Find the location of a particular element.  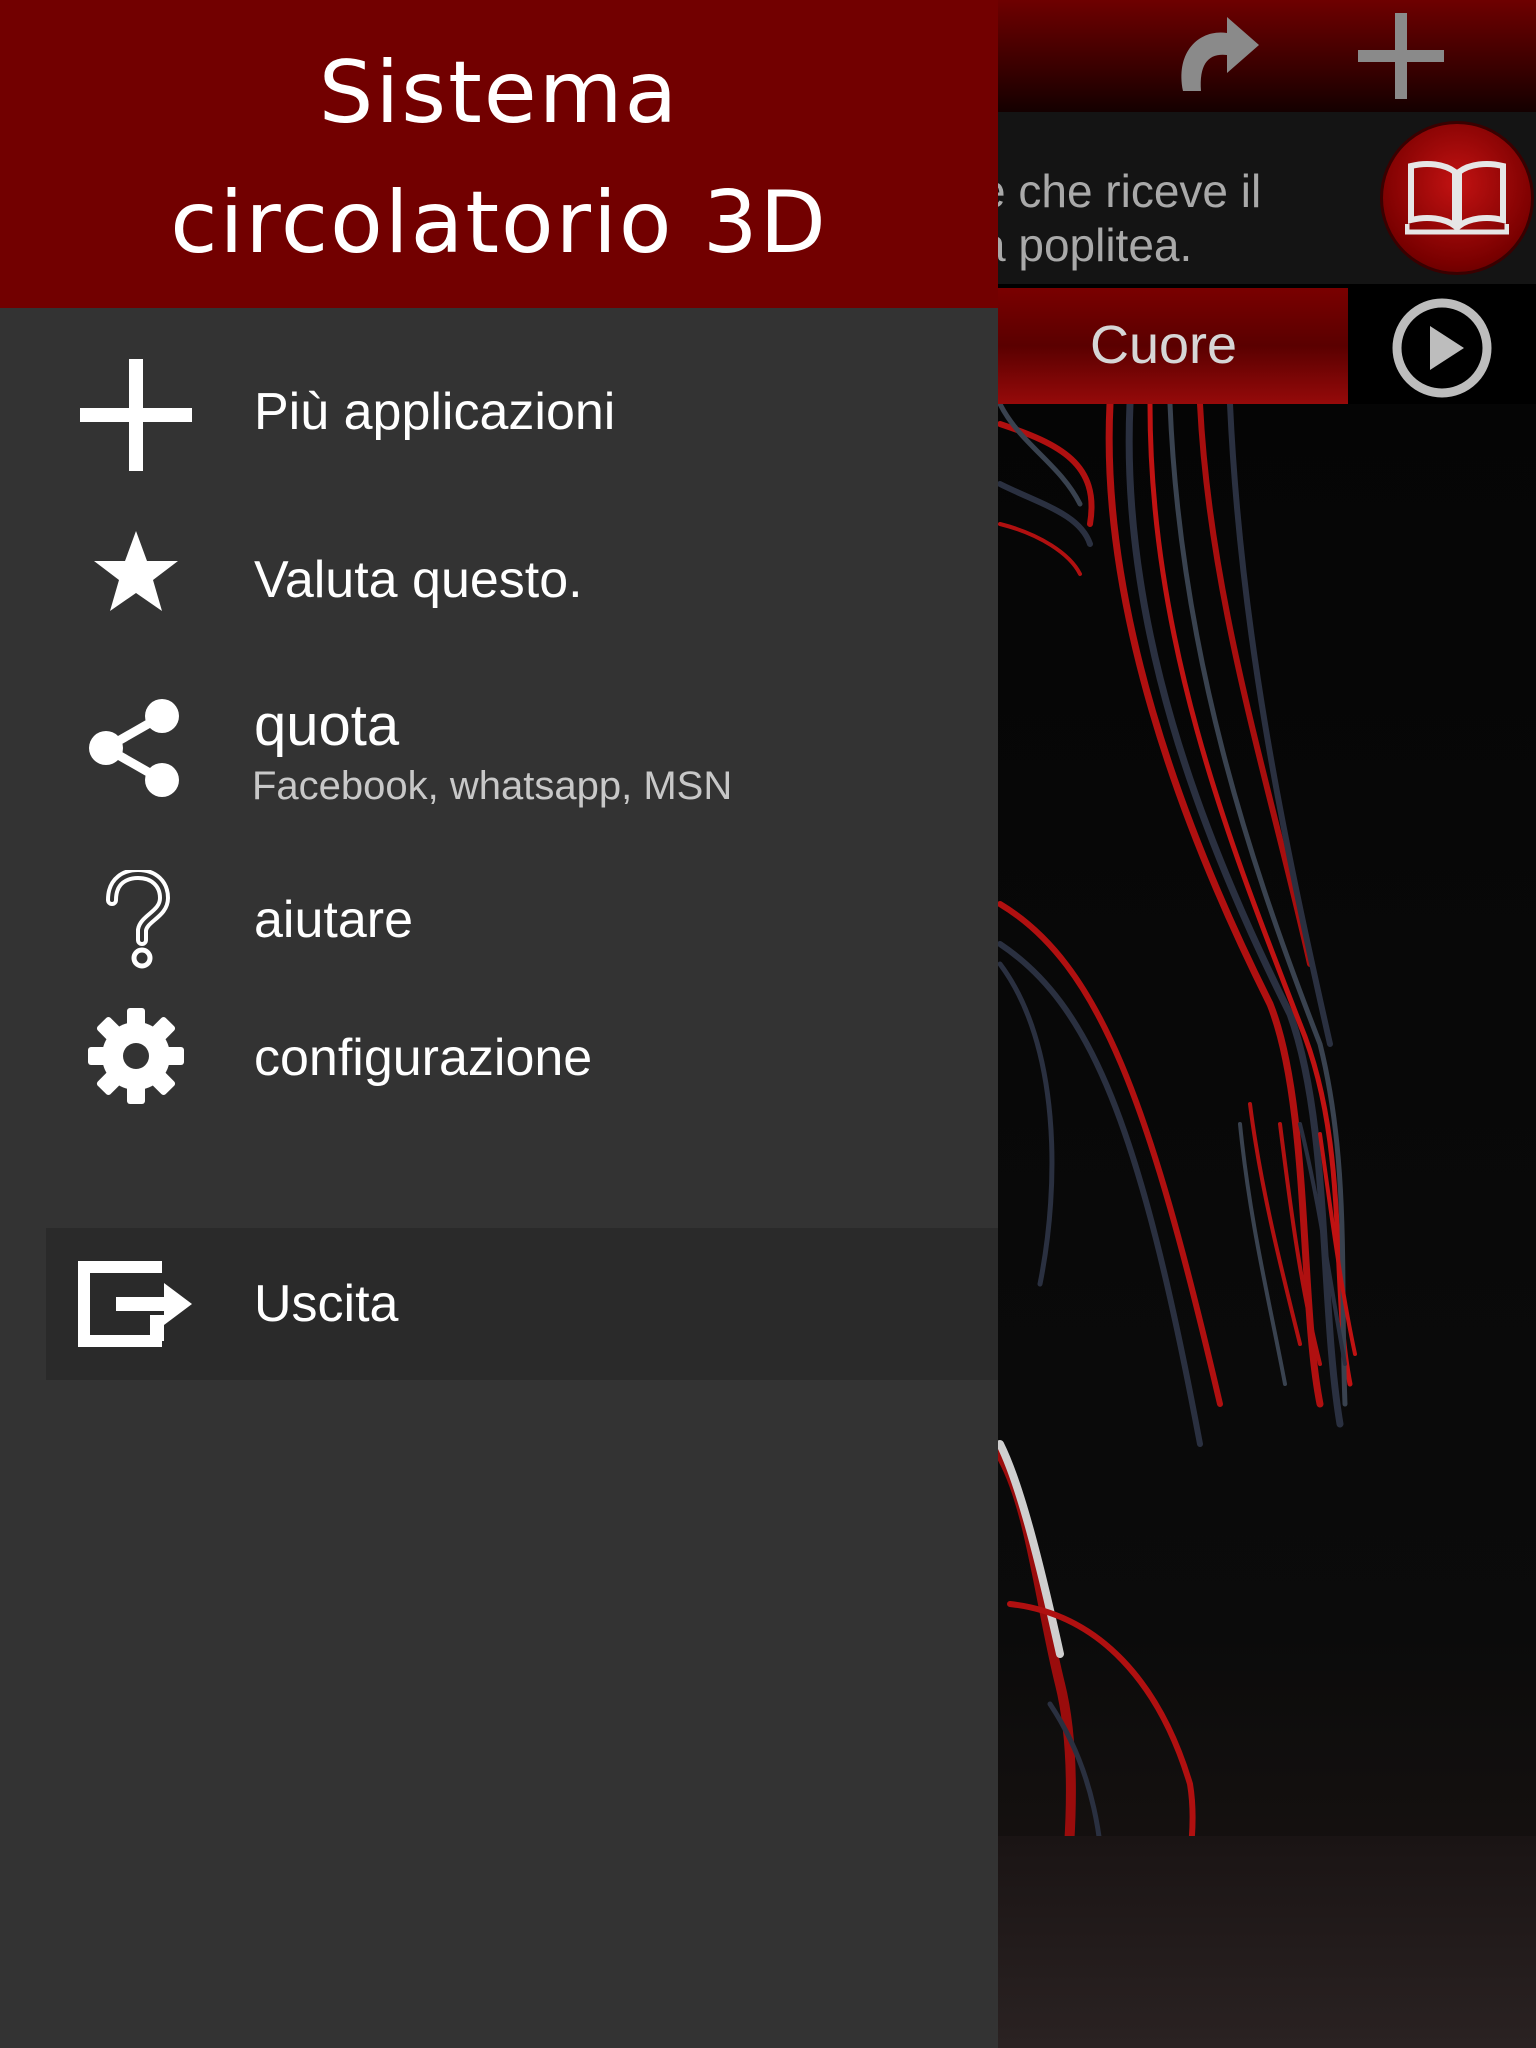

play-button is located at coordinates (1442, 348).